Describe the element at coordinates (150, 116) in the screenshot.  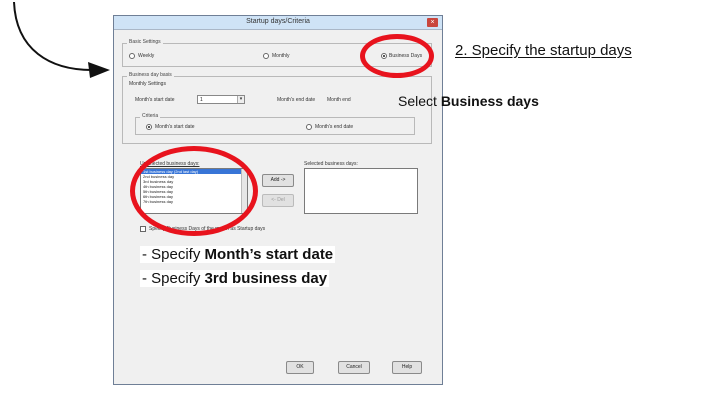
I see `criteria-title: Criteria` at that location.